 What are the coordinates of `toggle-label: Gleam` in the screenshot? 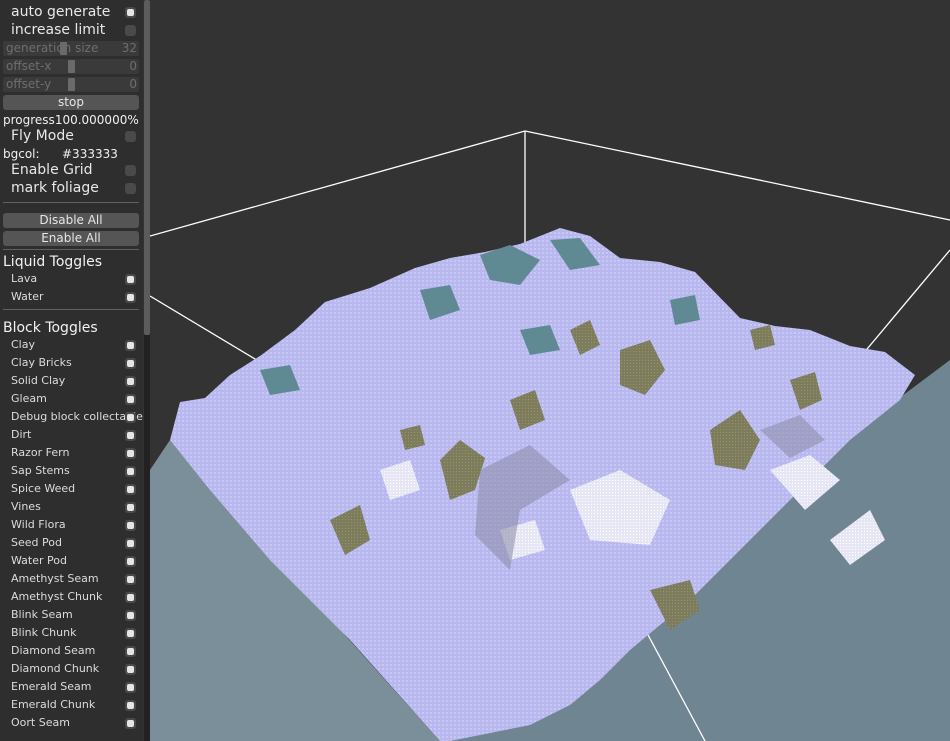 It's located at (29, 398).